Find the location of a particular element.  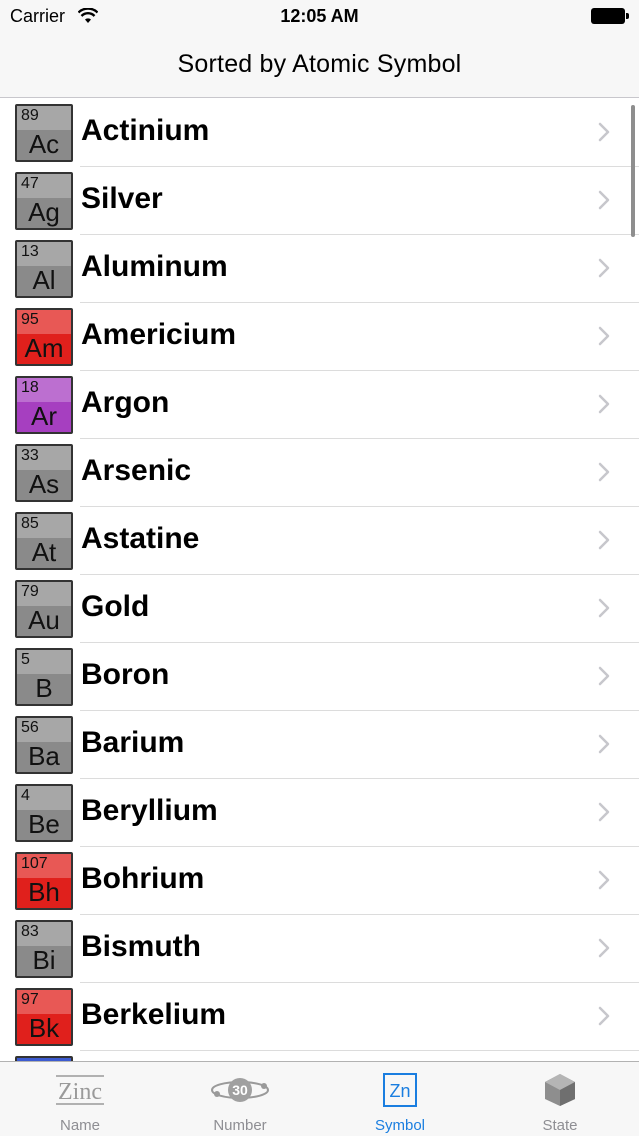

tab-bar: Zinc Name 30 Number Zn Symbol State is located at coordinates (319, 1098).